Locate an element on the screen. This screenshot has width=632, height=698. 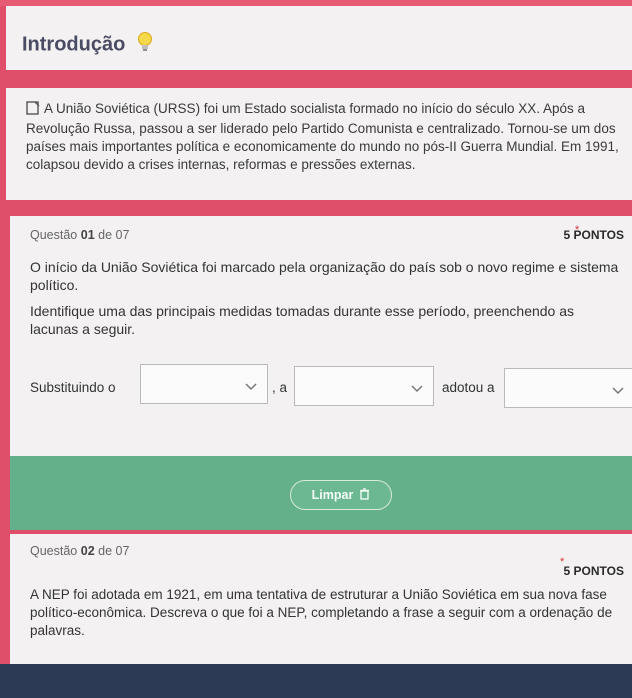
fill-in-blanks-row: Substituindo o , a adotou a is located at coordinates (331, 389).